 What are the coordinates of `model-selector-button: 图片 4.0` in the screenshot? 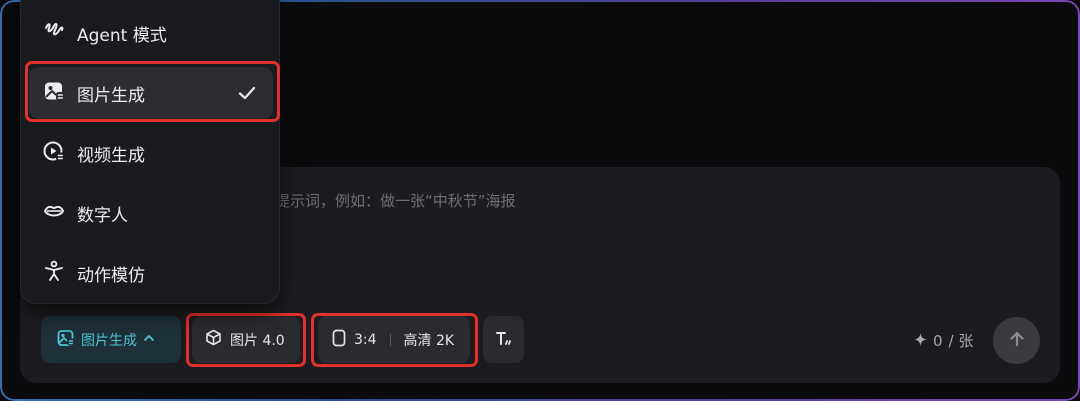 It's located at (246, 339).